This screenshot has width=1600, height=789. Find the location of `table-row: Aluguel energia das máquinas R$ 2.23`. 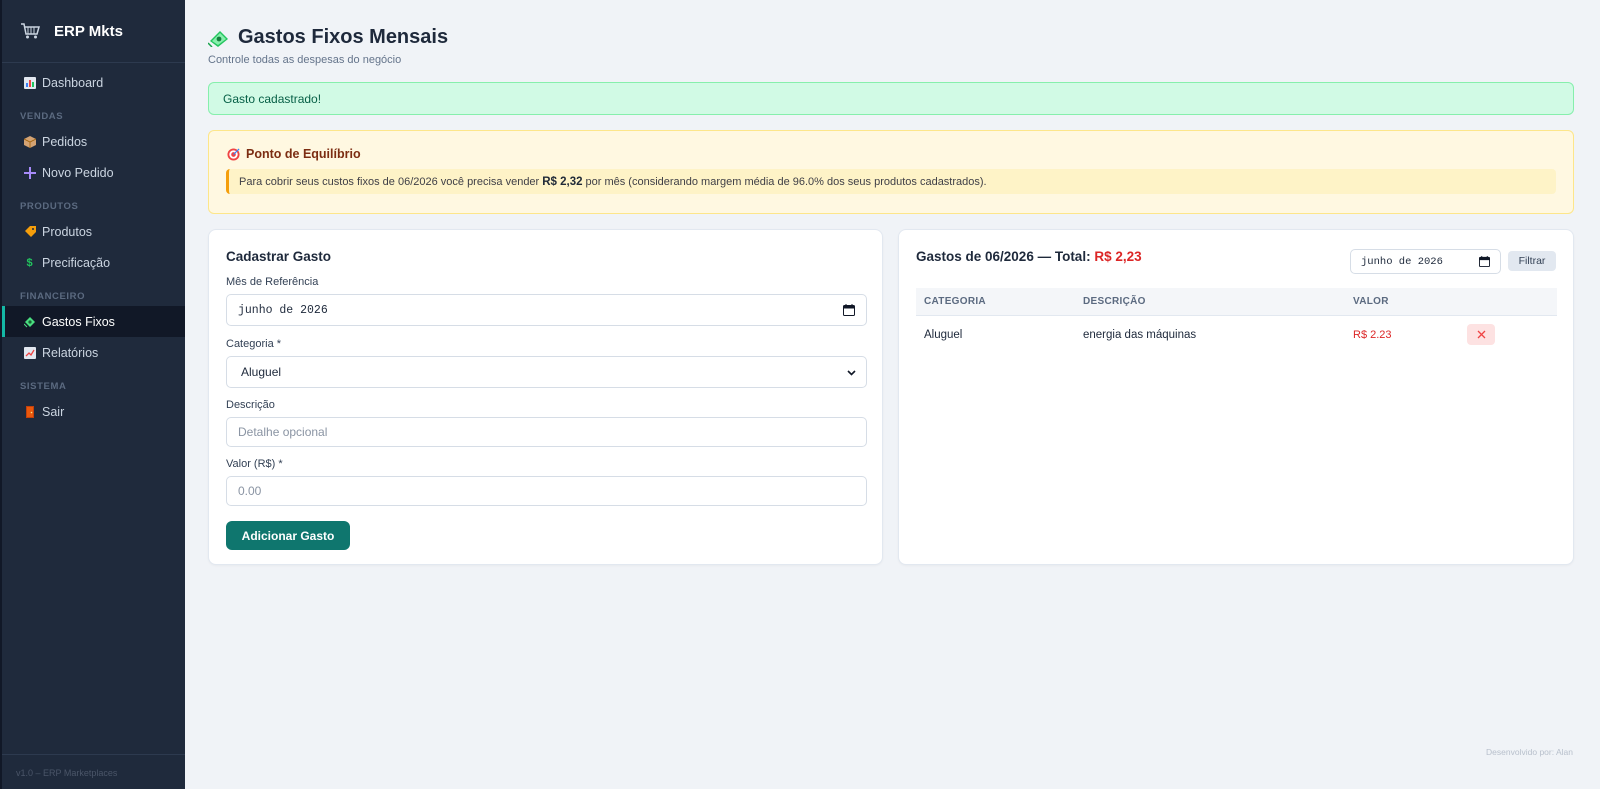

table-row: Aluguel energia das máquinas R$ 2.23 is located at coordinates (1236, 335).